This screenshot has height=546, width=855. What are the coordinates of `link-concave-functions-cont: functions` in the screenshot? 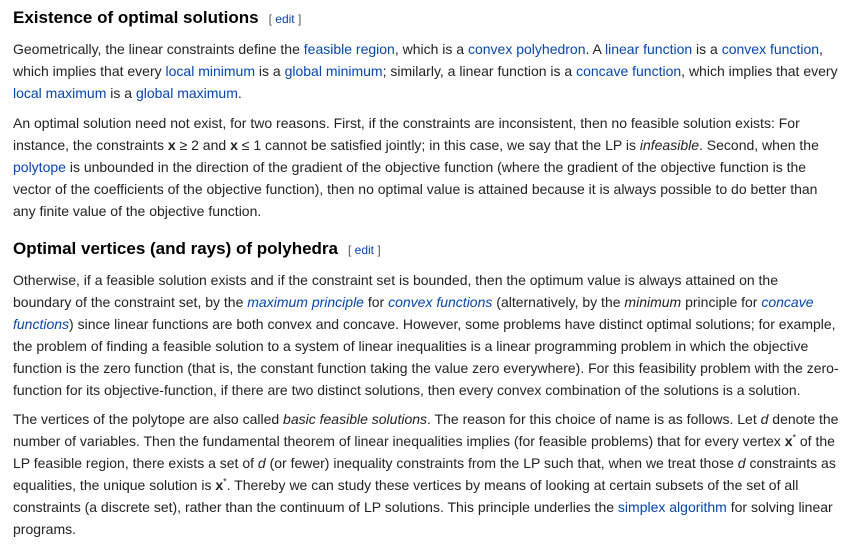 It's located at (41, 324).